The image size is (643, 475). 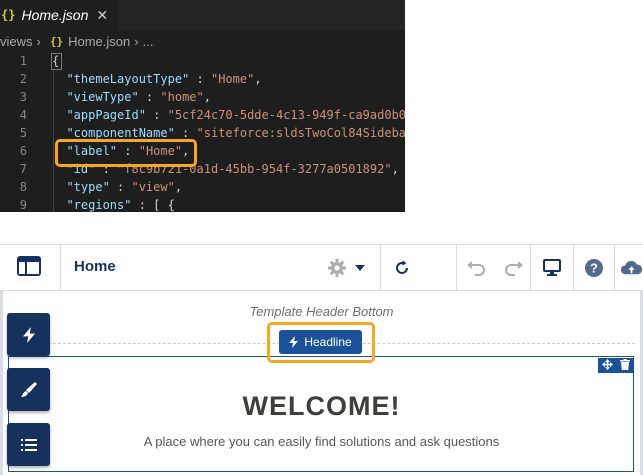 I want to click on page-title: Home, so click(x=95, y=266).